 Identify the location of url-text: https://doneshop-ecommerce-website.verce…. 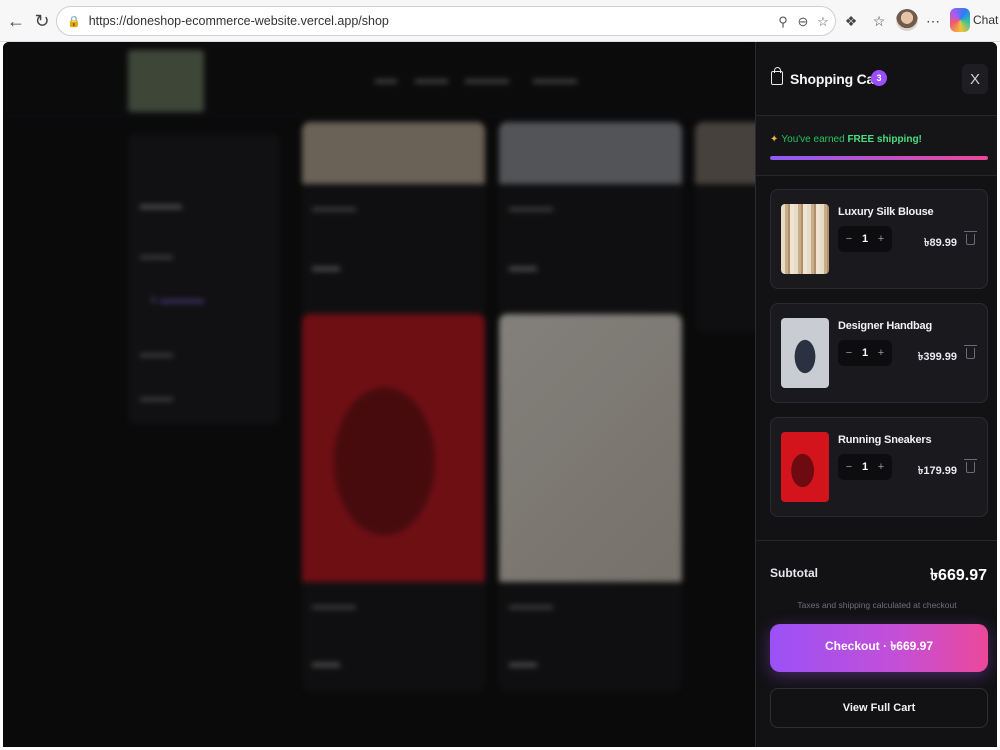
(238, 21).